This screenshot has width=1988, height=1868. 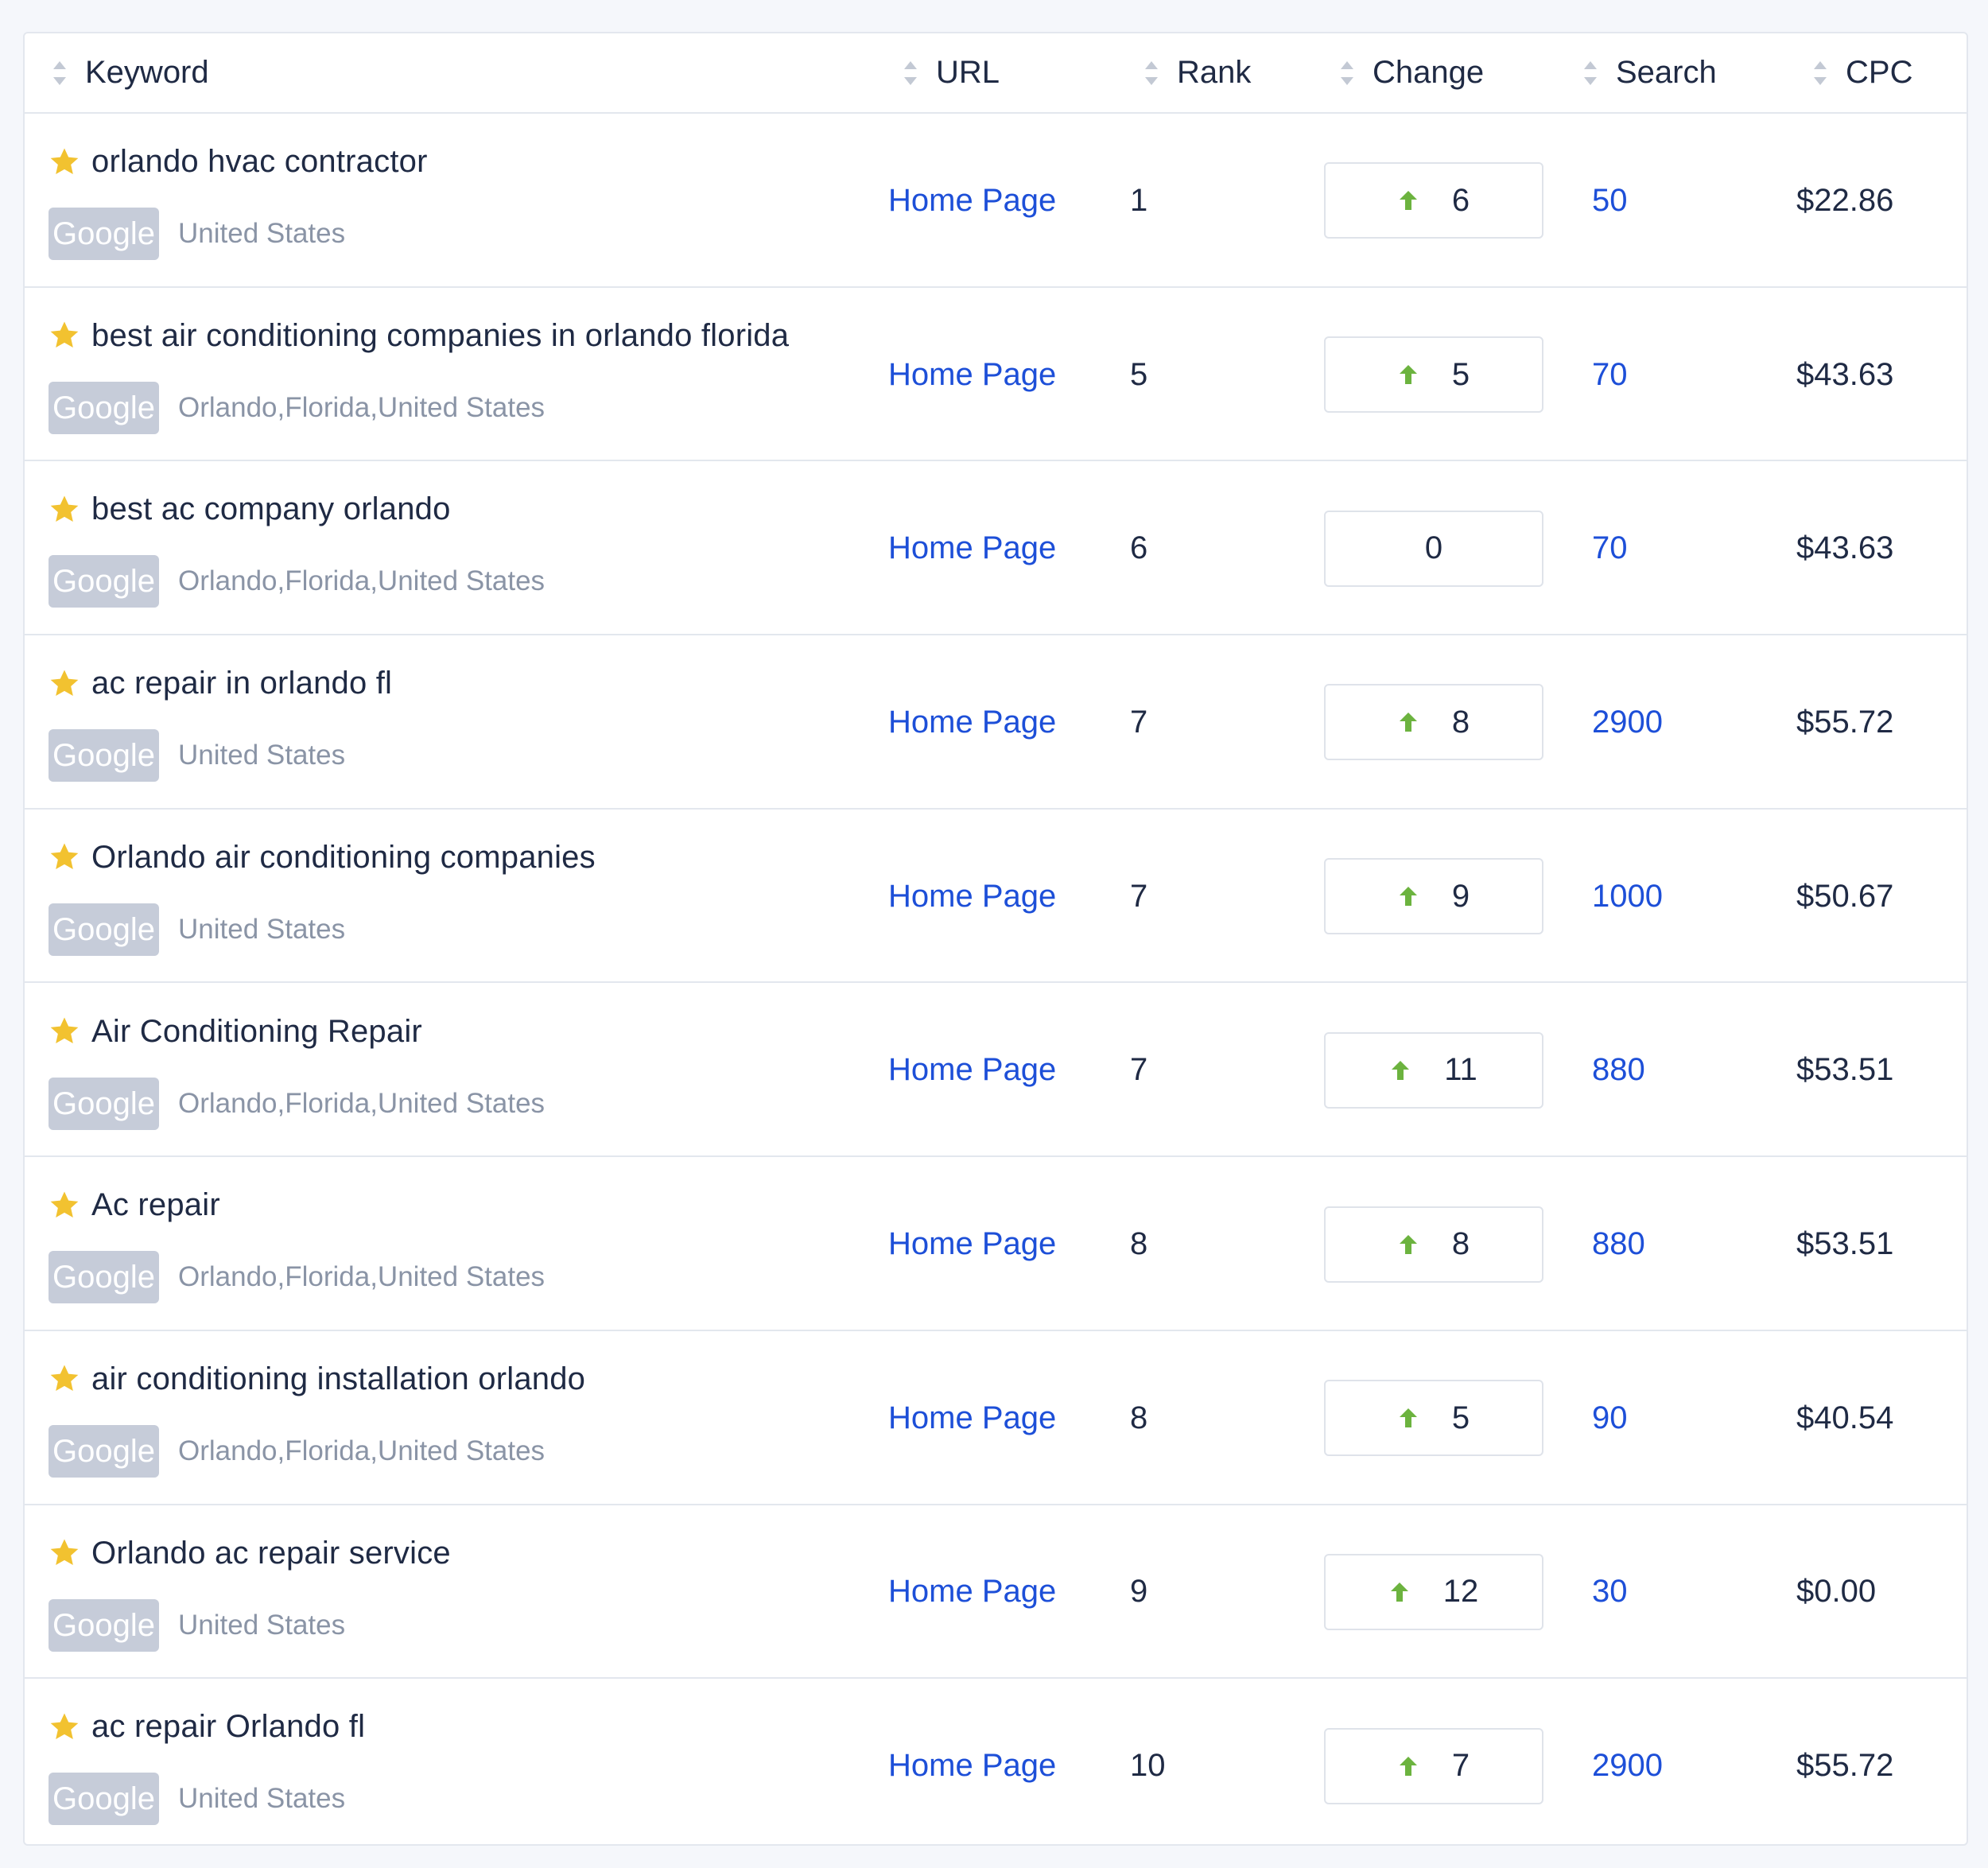 I want to click on keyword-cell: Orlando air conditioning companies, so click(x=322, y=858).